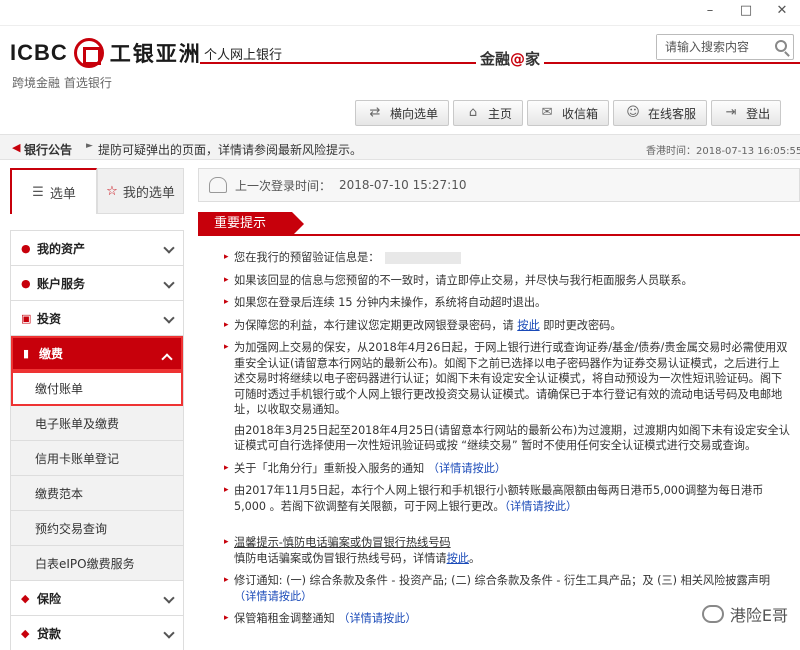  I want to click on close-icon: ✕, so click(782, 10).